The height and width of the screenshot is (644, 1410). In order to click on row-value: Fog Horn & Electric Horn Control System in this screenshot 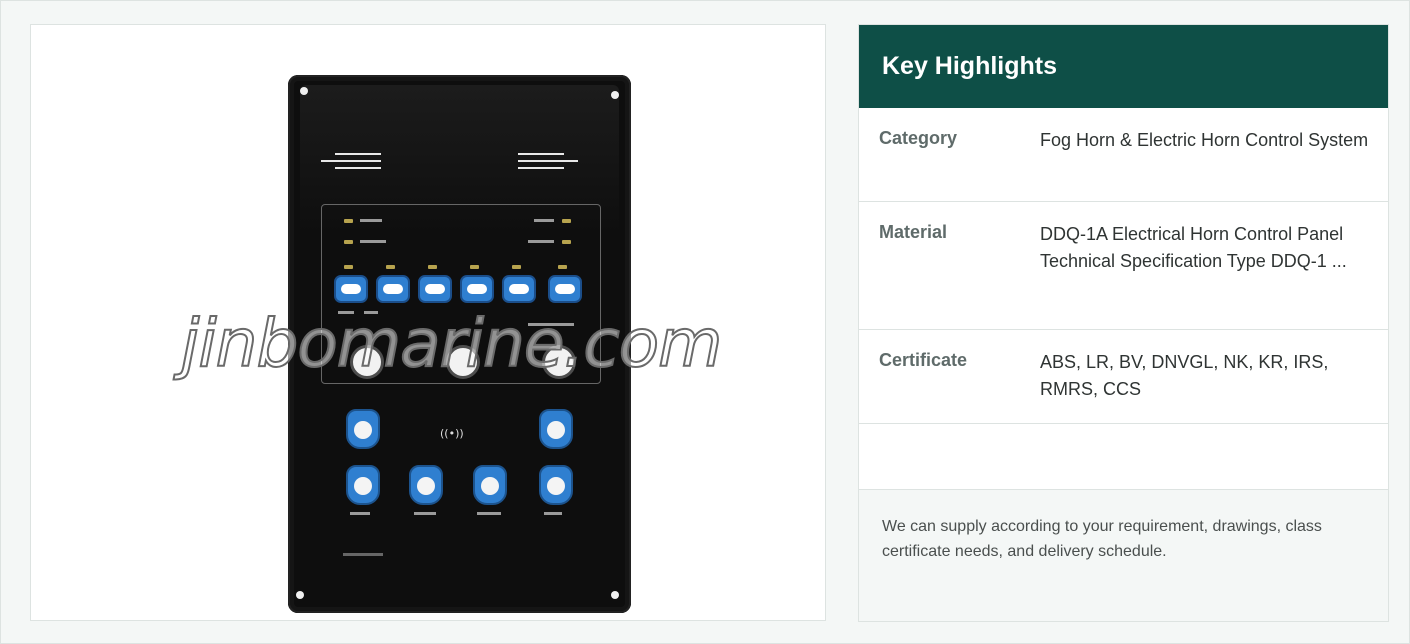, I will do `click(1204, 140)`.